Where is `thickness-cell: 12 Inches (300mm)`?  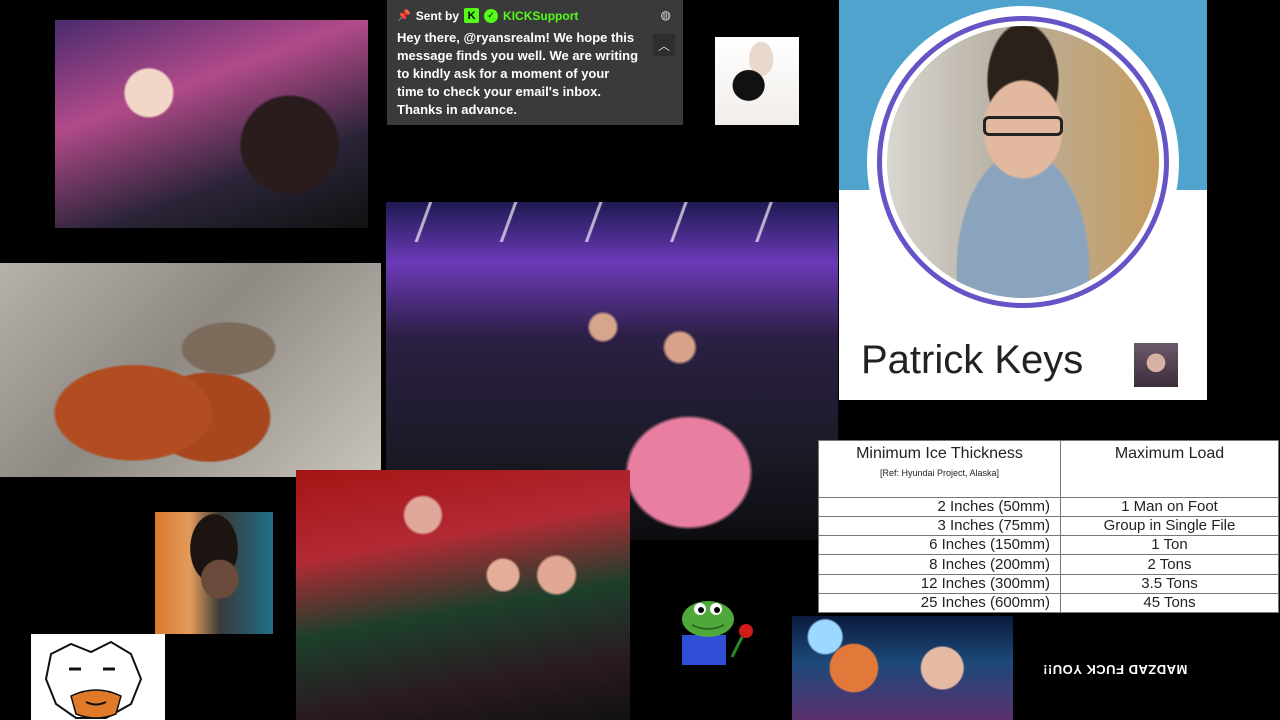
thickness-cell: 12 Inches (300mm) is located at coordinates (939, 583).